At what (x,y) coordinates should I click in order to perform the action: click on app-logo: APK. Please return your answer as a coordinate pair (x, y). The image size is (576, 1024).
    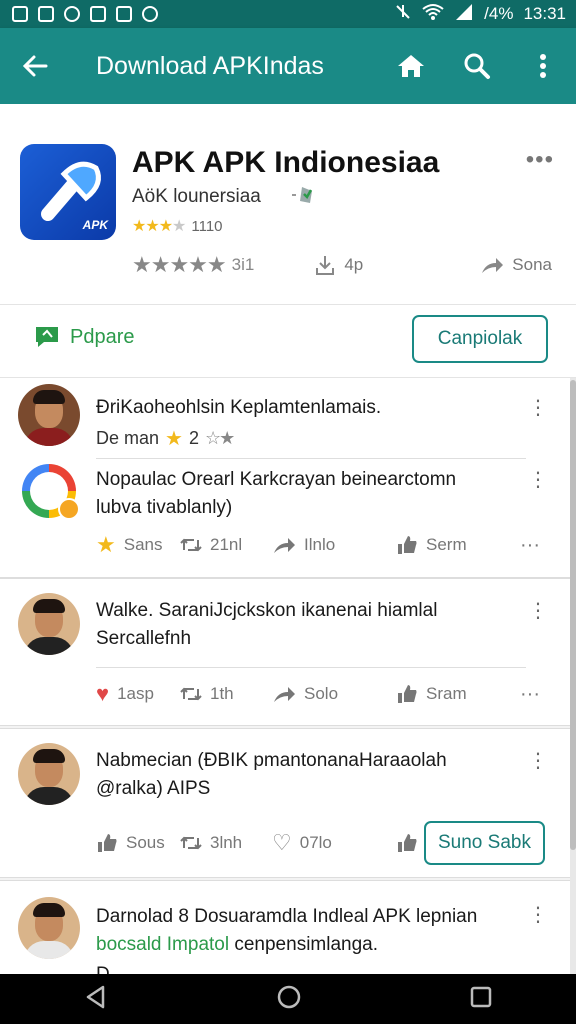
    Looking at the image, I should click on (68, 192).